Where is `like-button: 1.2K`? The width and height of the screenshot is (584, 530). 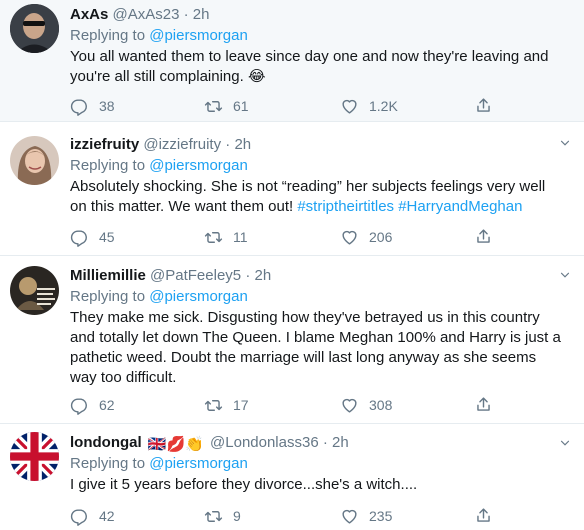
like-button: 1.2K is located at coordinates (369, 106).